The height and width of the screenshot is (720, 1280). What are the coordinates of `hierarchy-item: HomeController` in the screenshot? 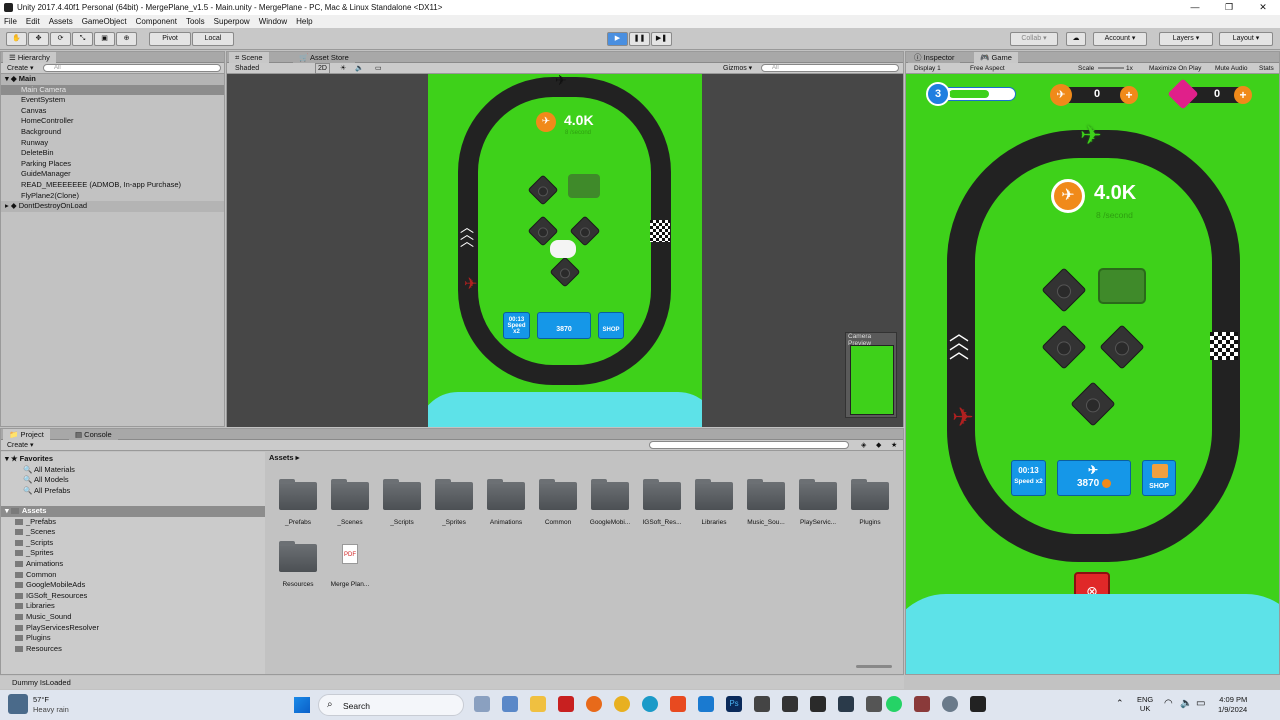 It's located at (112, 121).